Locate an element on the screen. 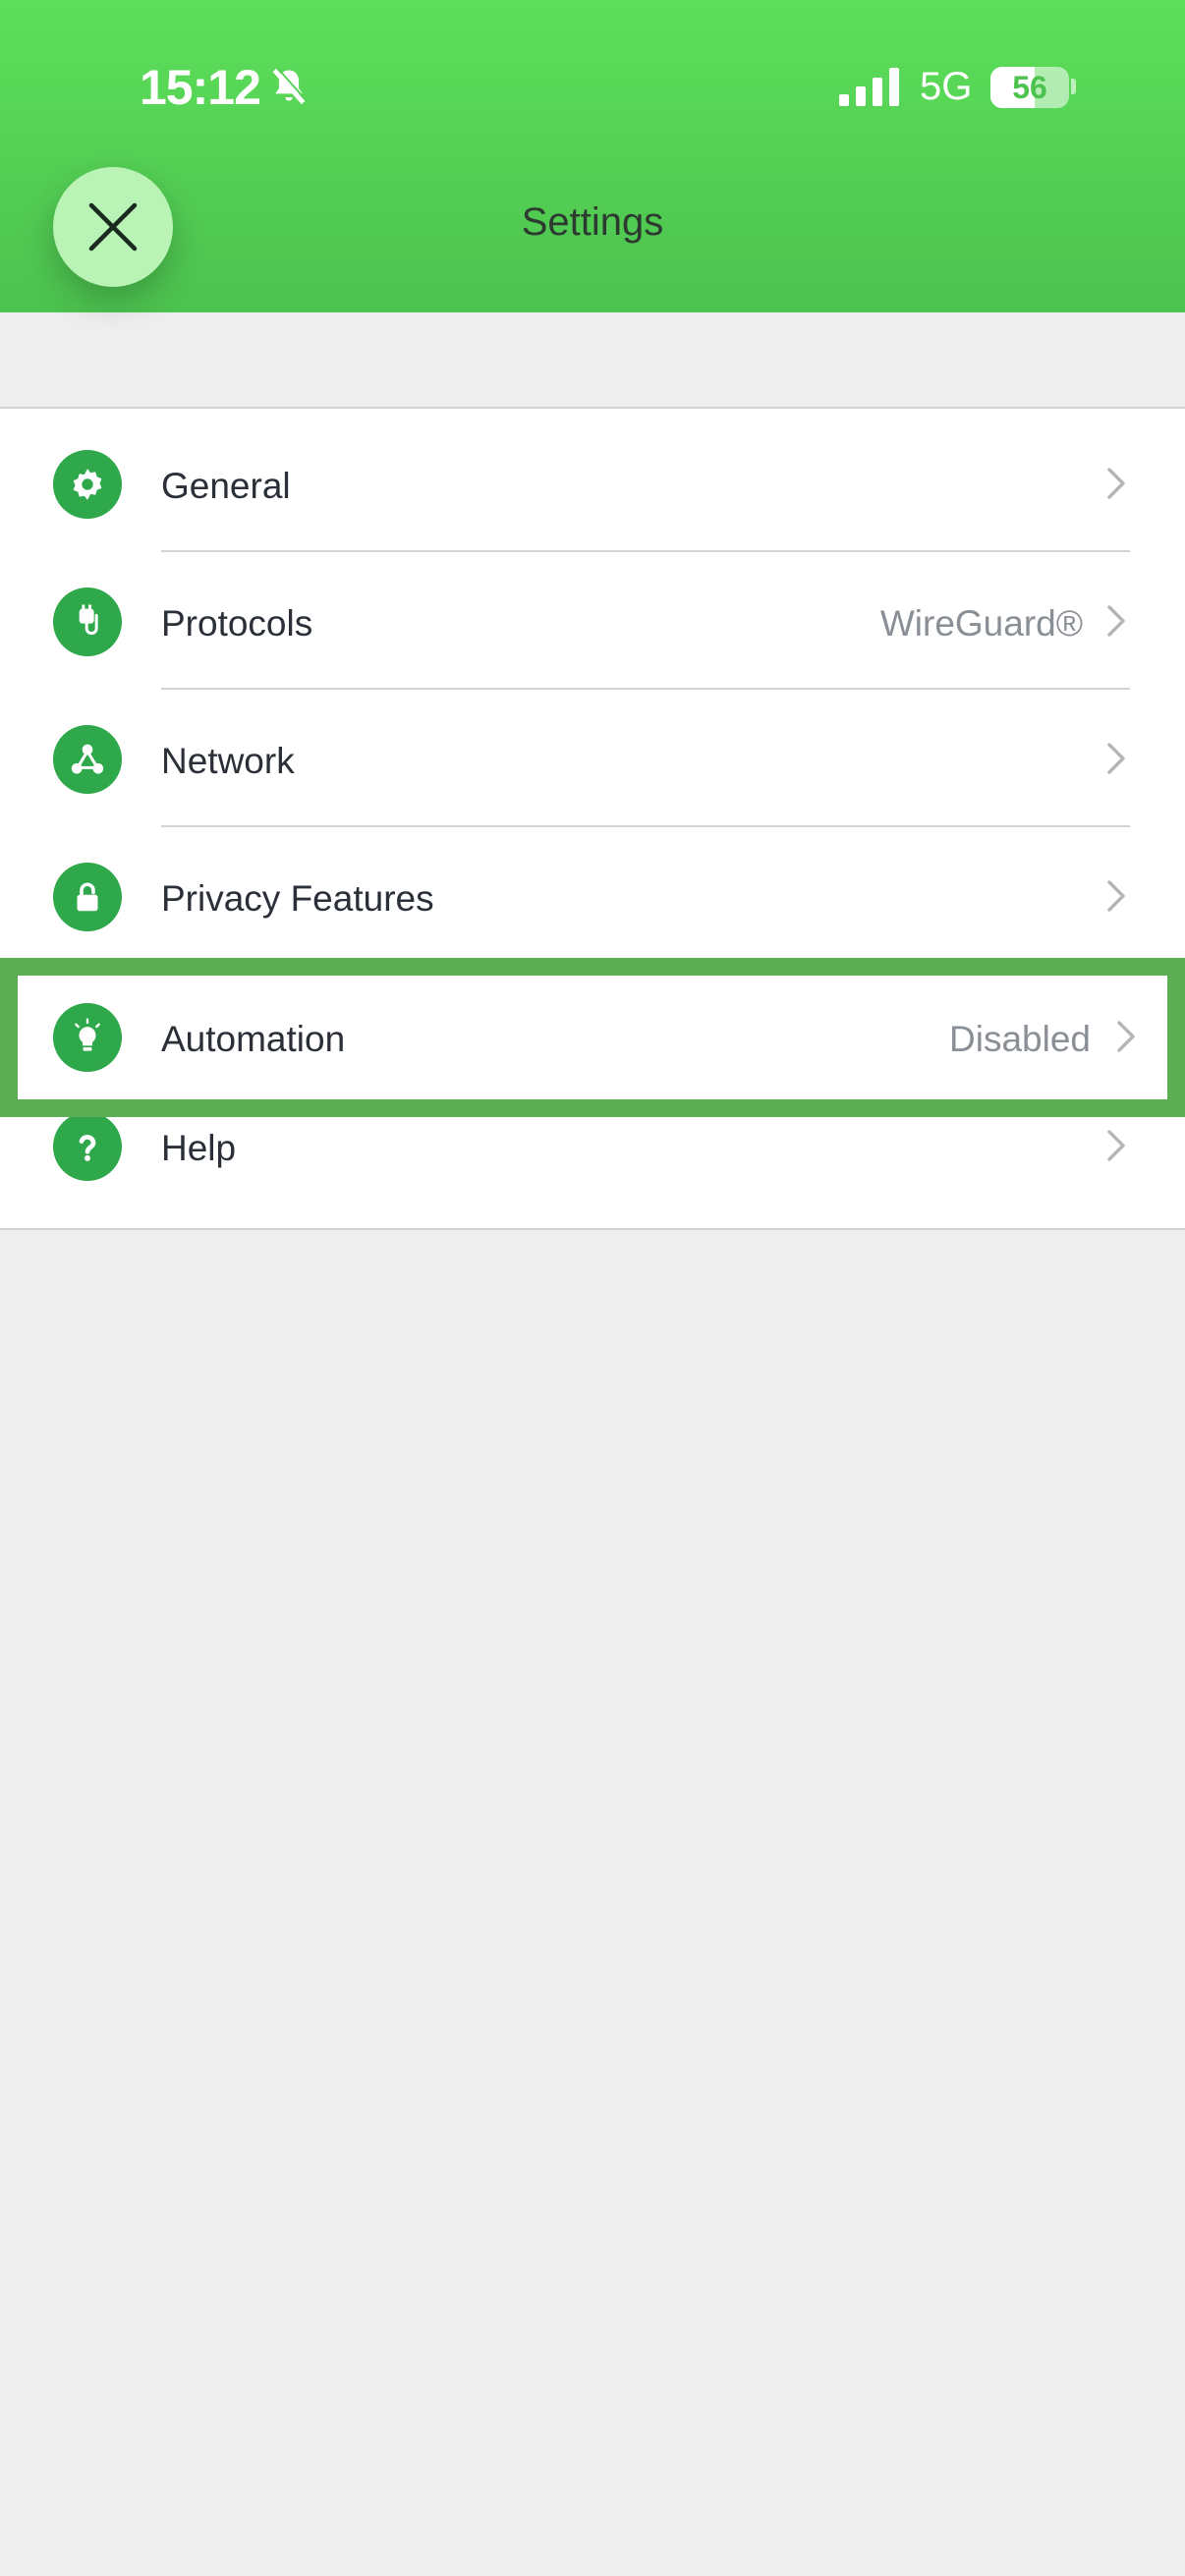 The width and height of the screenshot is (1185, 2576). settings-item-general: General is located at coordinates (592, 483).